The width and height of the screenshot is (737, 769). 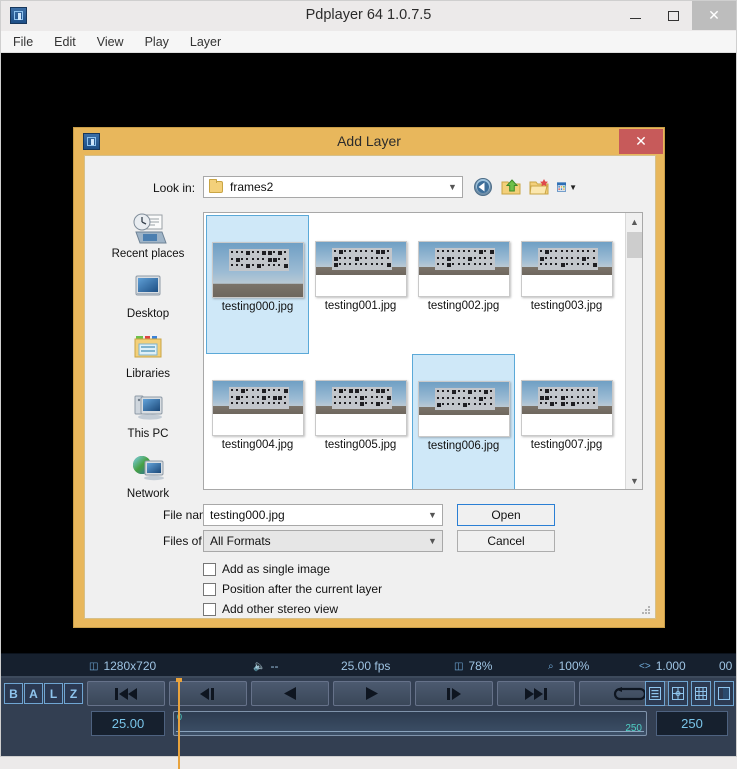 I want to click on file-list-scrollbar: ▲ ▼, so click(x=633, y=351).